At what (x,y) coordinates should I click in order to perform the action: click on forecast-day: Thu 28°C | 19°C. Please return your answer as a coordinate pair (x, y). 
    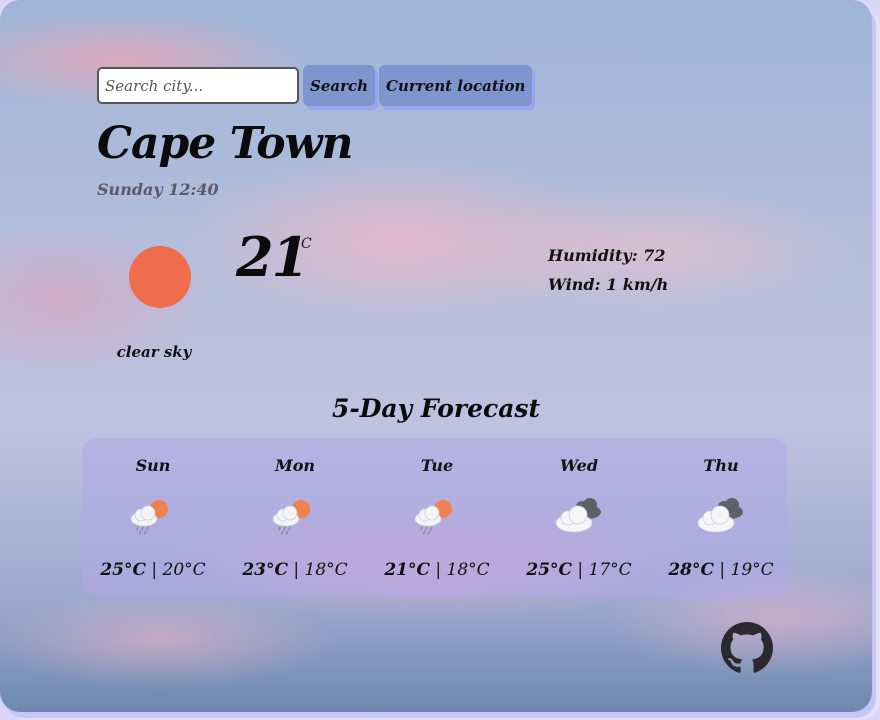
    Looking at the image, I should click on (721, 517).